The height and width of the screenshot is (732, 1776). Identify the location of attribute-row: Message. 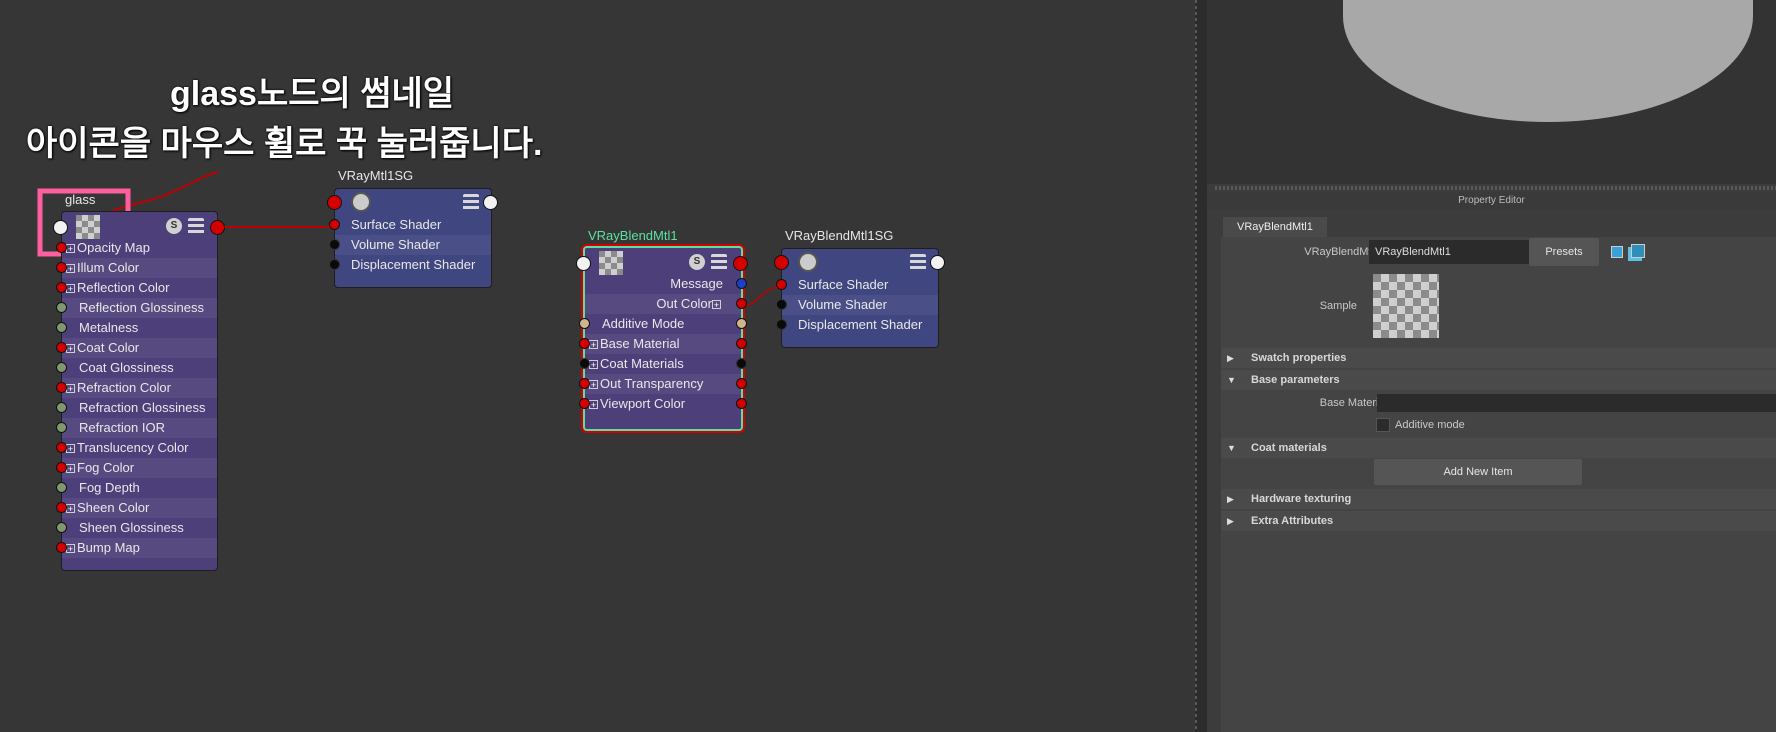
(666, 284).